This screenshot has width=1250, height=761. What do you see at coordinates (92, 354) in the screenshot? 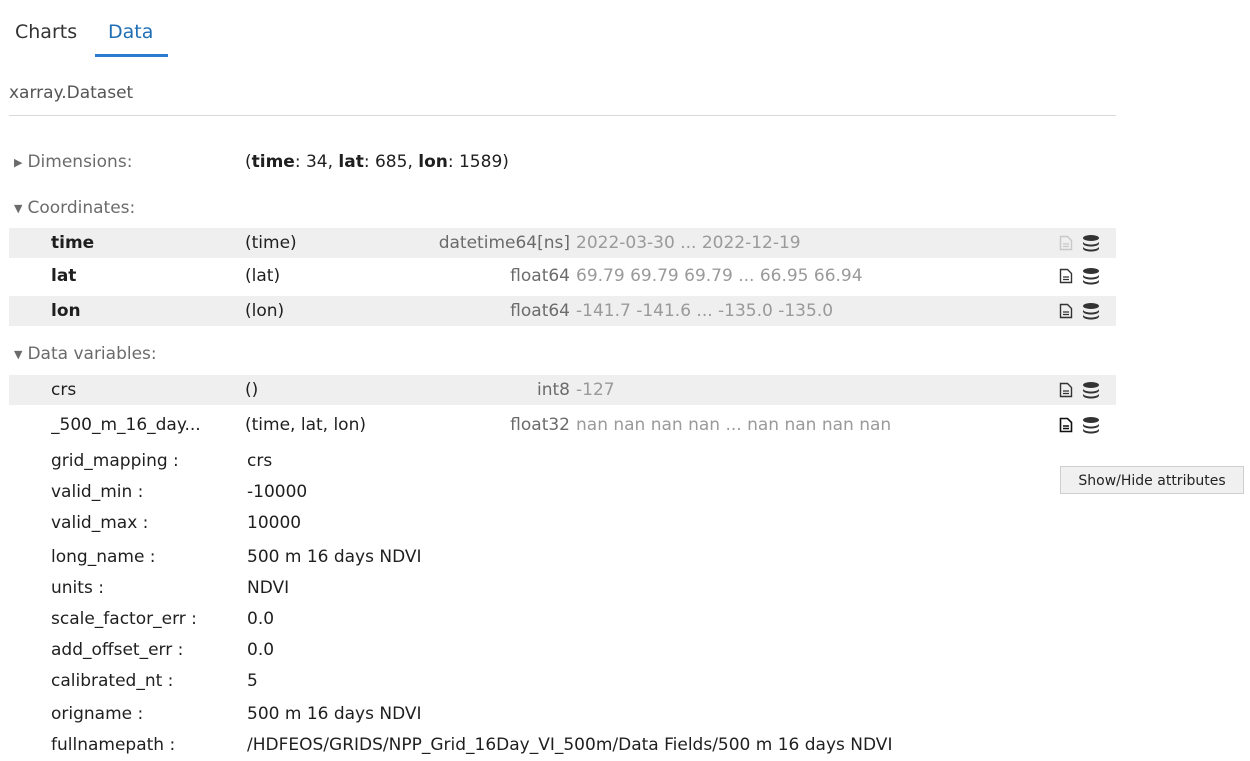
I see `section-label: Data variables:` at bounding box center [92, 354].